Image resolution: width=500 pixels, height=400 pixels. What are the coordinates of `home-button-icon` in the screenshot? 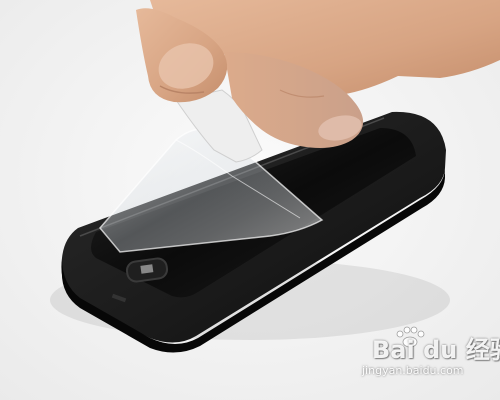 It's located at (147, 269).